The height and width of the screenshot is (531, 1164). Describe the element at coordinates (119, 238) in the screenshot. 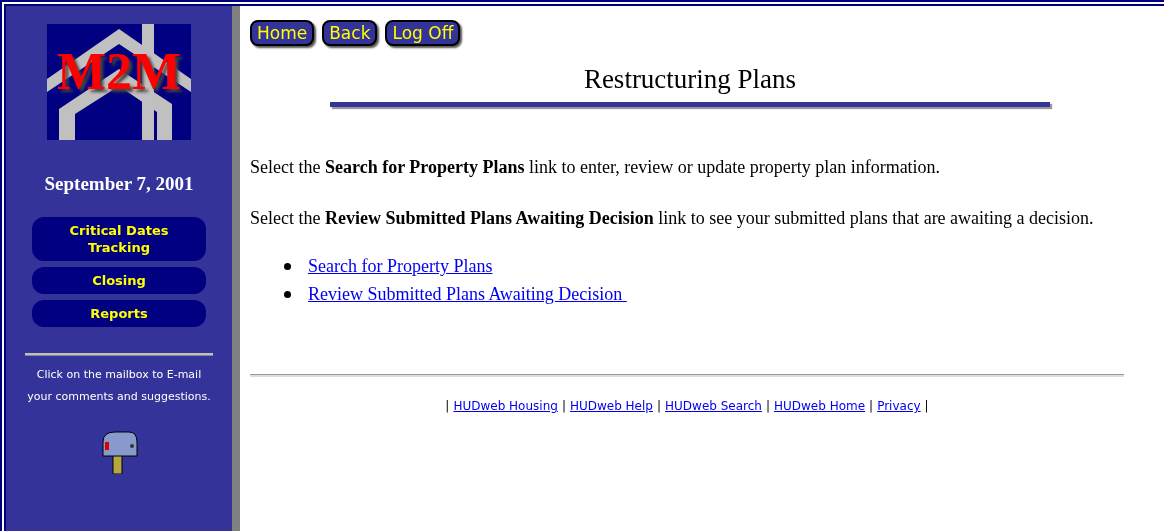

I see `nav-button: Critical Dates Tracking` at that location.